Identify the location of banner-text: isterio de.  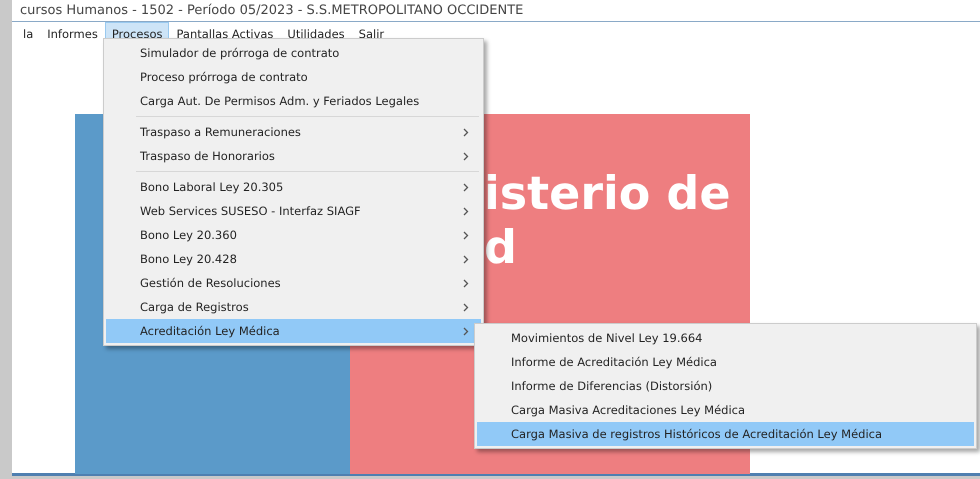
(608, 193).